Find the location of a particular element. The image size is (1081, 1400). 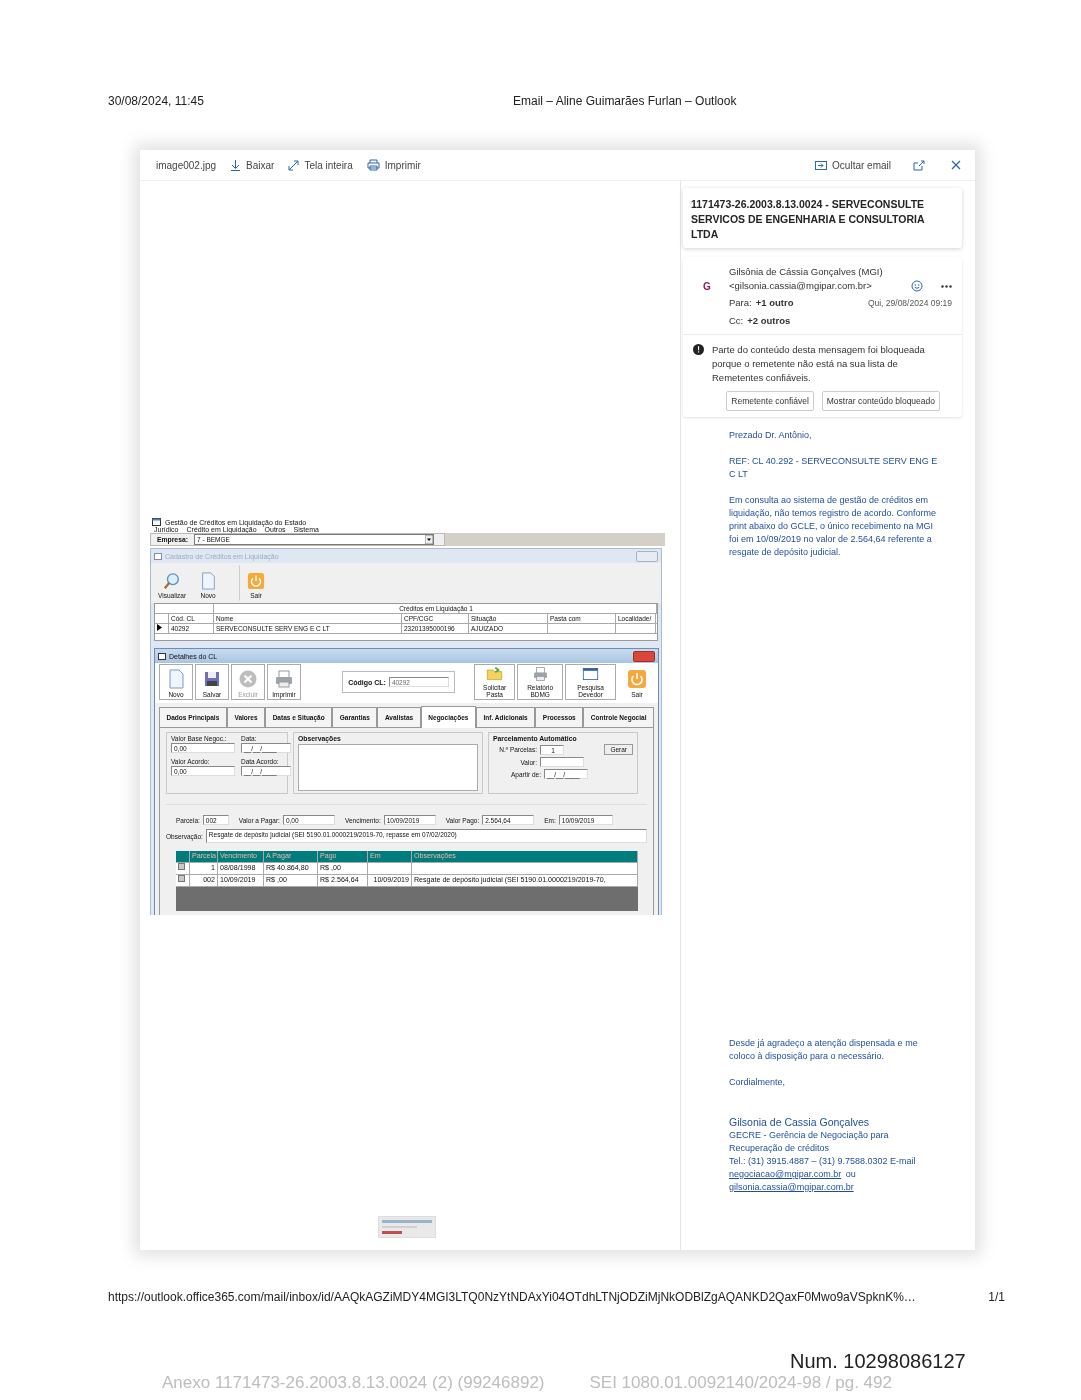

close-button is located at coordinates (644, 656).